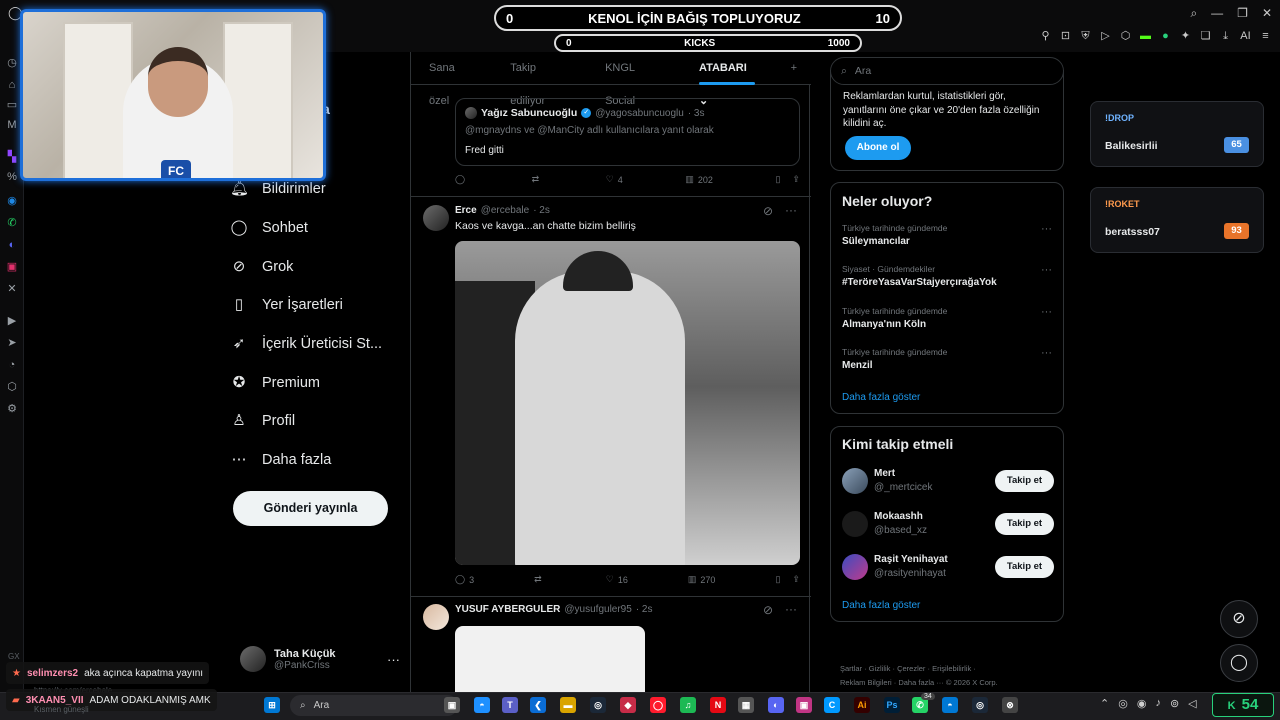  I want to click on account-switcher: Taha Küçük @PankCriss ···, so click(320, 659).